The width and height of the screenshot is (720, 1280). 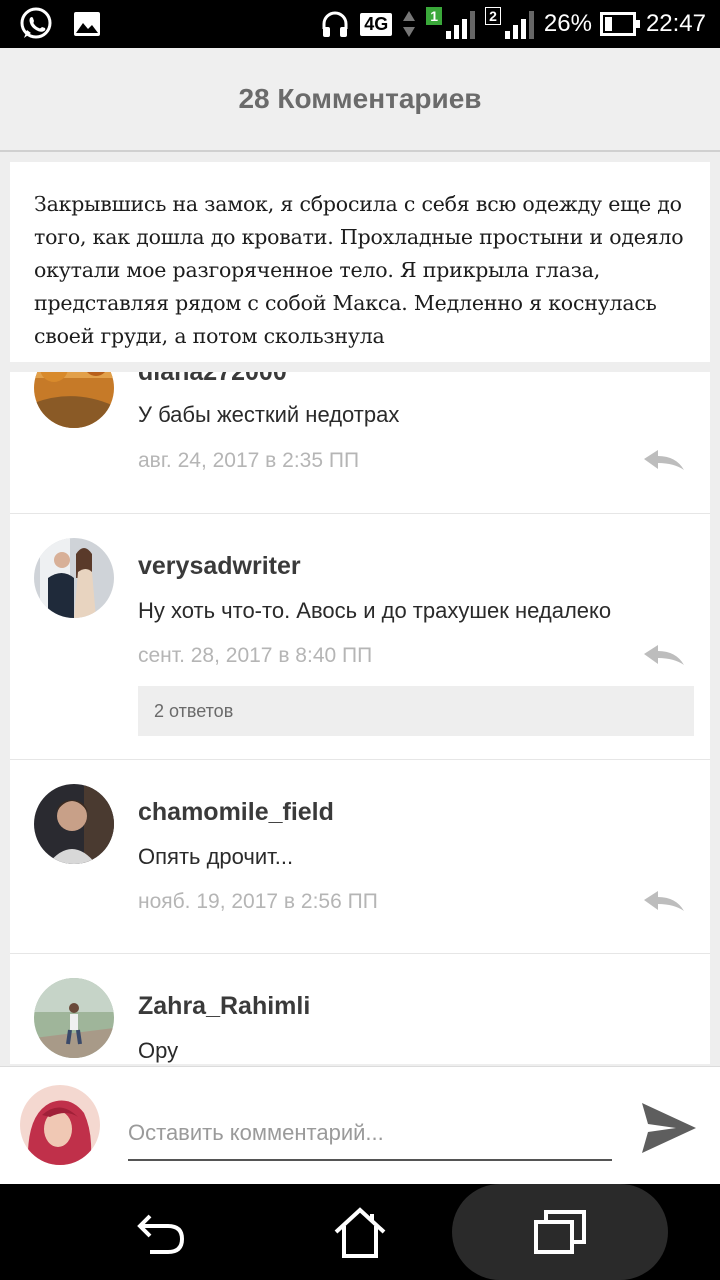 What do you see at coordinates (255, 655) in the screenshot?
I see `comment-date: сент. 28, 2017 в 8:40 ПП` at bounding box center [255, 655].